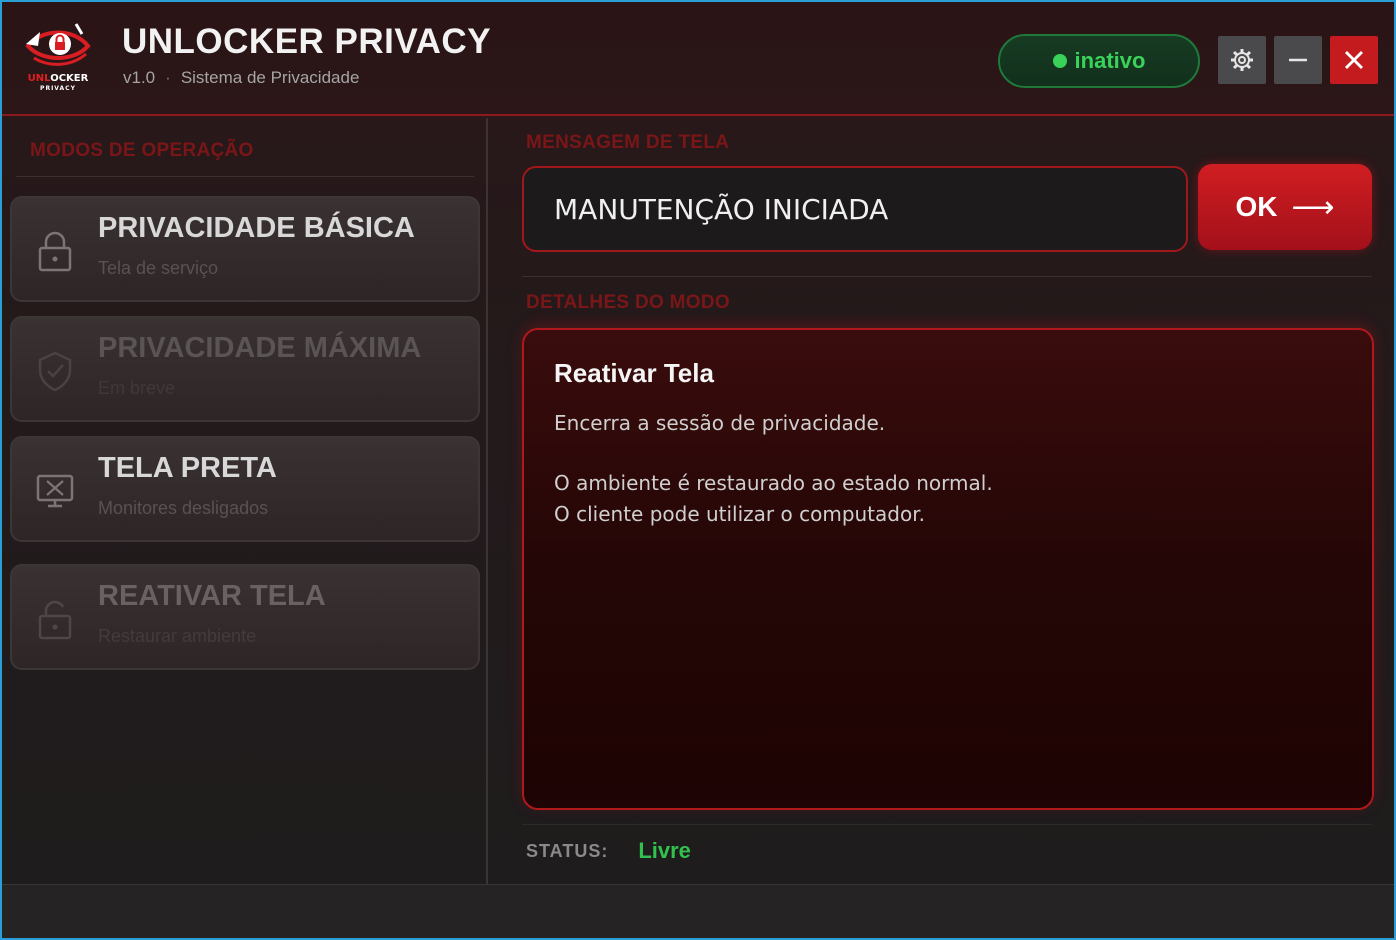  Describe the element at coordinates (187, 468) in the screenshot. I see `mode-title: TELA PRETA` at that location.